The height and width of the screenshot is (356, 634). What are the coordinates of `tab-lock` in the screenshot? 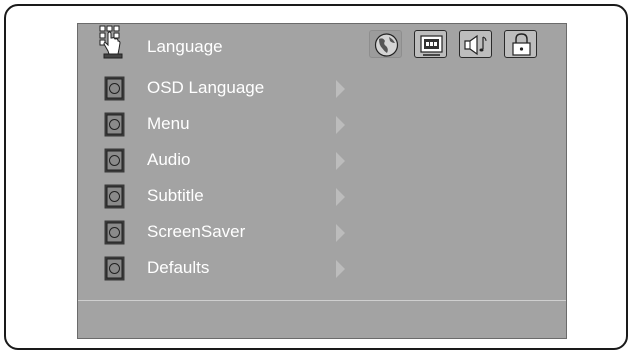 It's located at (520, 44).